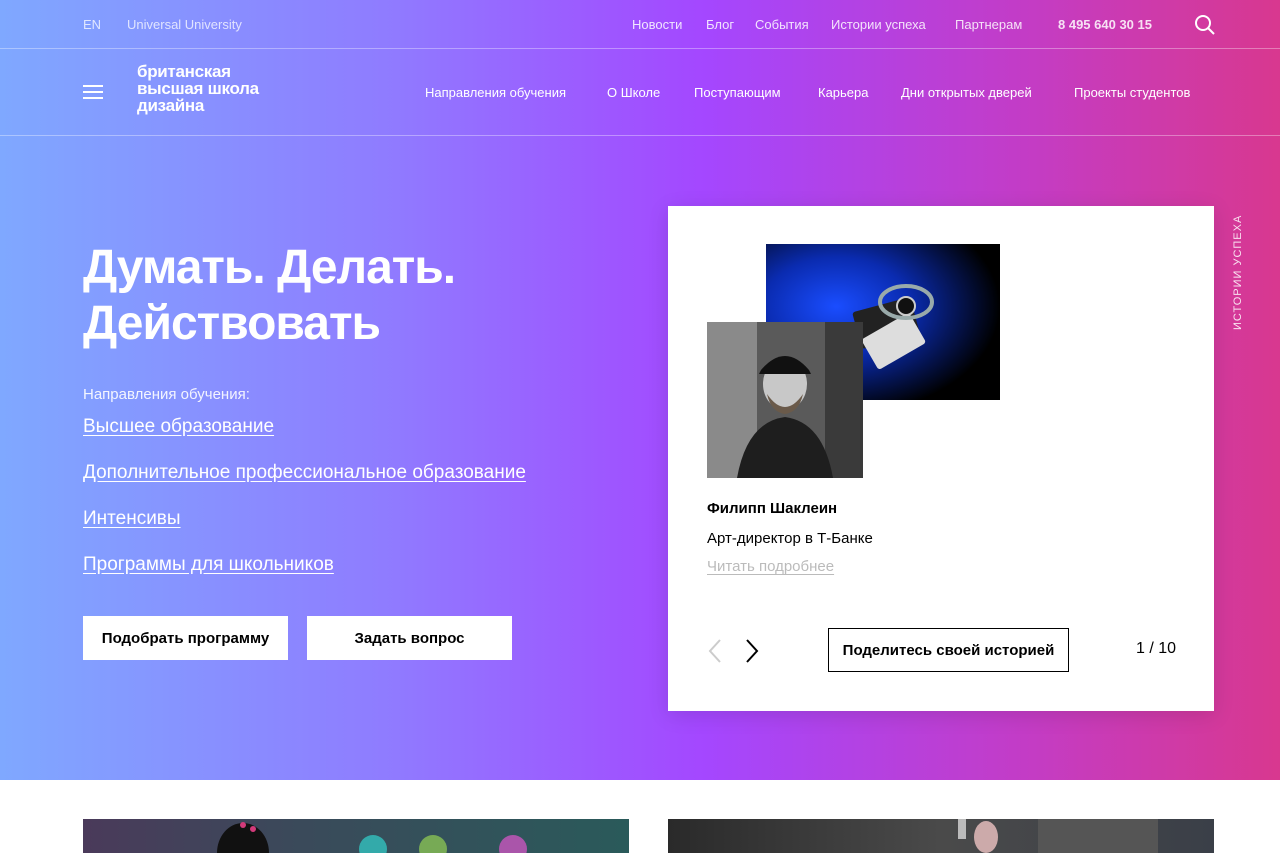 The height and width of the screenshot is (853, 1280). What do you see at coordinates (948, 650) in the screenshot?
I see `share-story-button: Поделитесь своей историей` at bounding box center [948, 650].